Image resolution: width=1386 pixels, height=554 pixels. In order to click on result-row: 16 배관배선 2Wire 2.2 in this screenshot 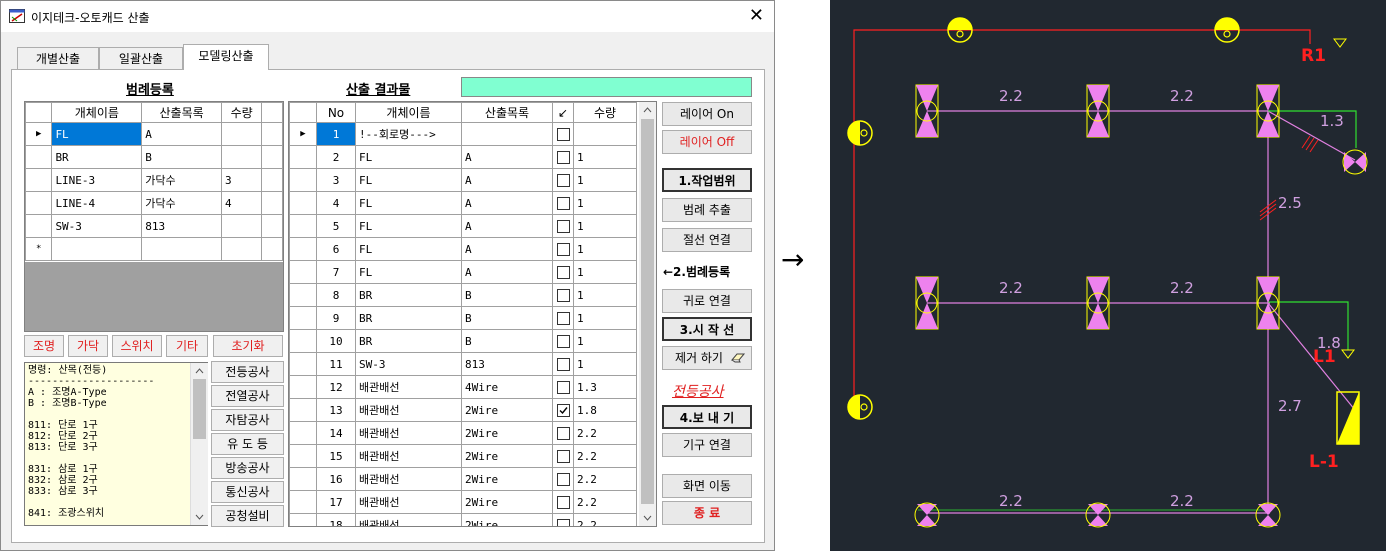, I will do `click(463, 479)`.